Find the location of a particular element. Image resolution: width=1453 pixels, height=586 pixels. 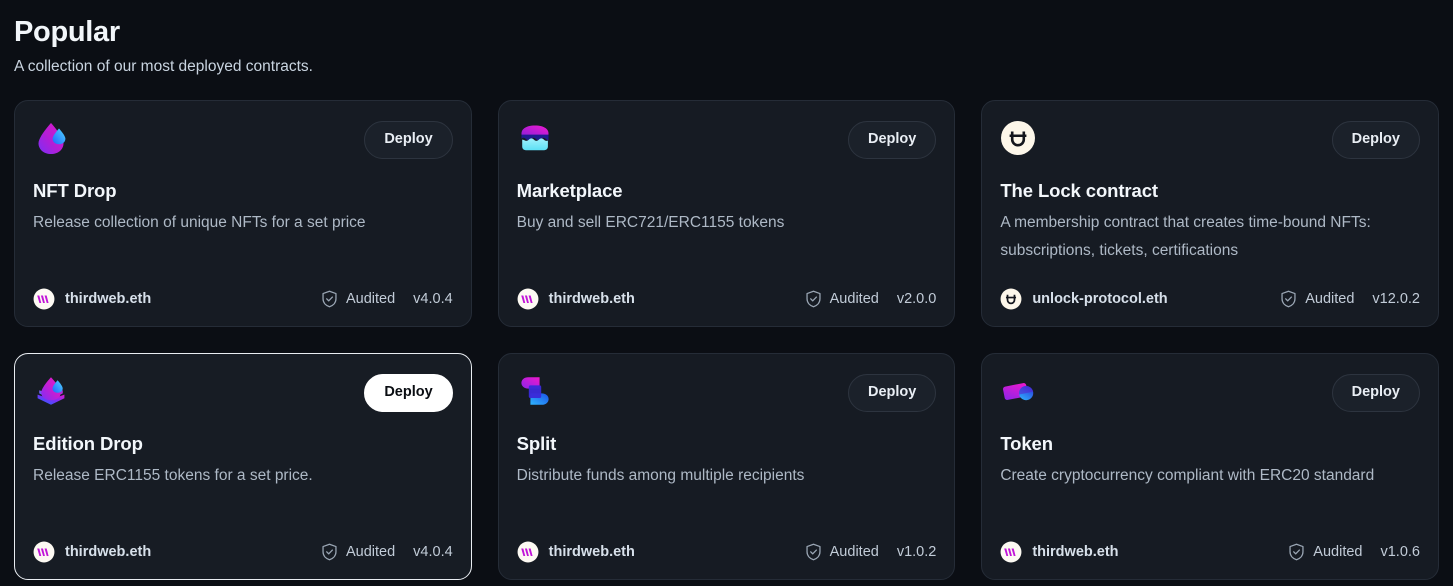

version-label: v1.0.6 is located at coordinates (1400, 552).